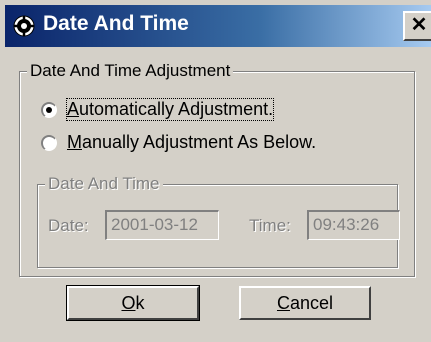 This screenshot has width=431, height=342. I want to click on close-button: ✕, so click(417, 26).